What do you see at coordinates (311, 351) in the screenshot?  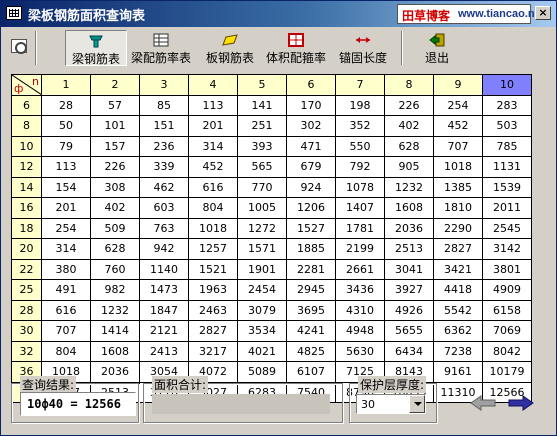 I see `table-cell: 4825` at bounding box center [311, 351].